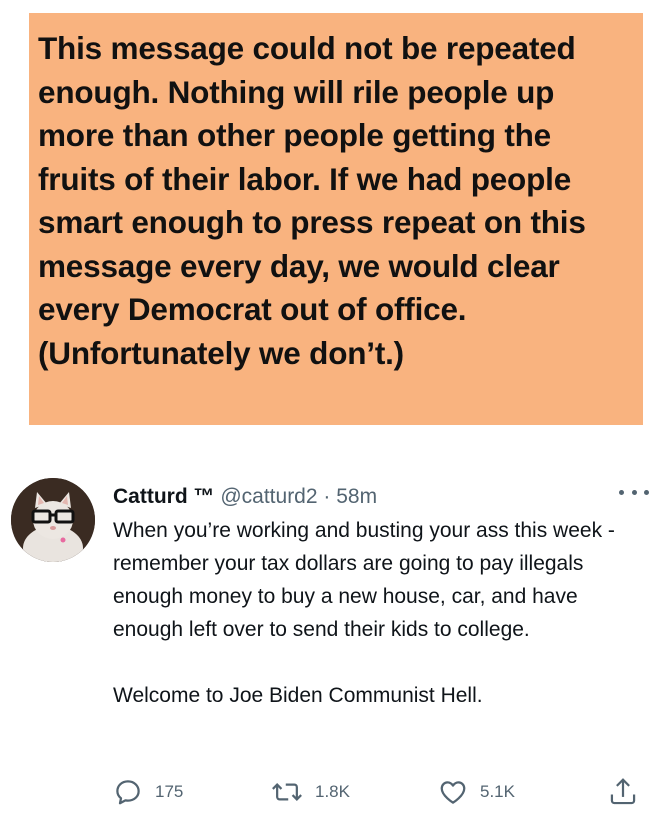  I want to click on retweet-icon, so click(287, 792).